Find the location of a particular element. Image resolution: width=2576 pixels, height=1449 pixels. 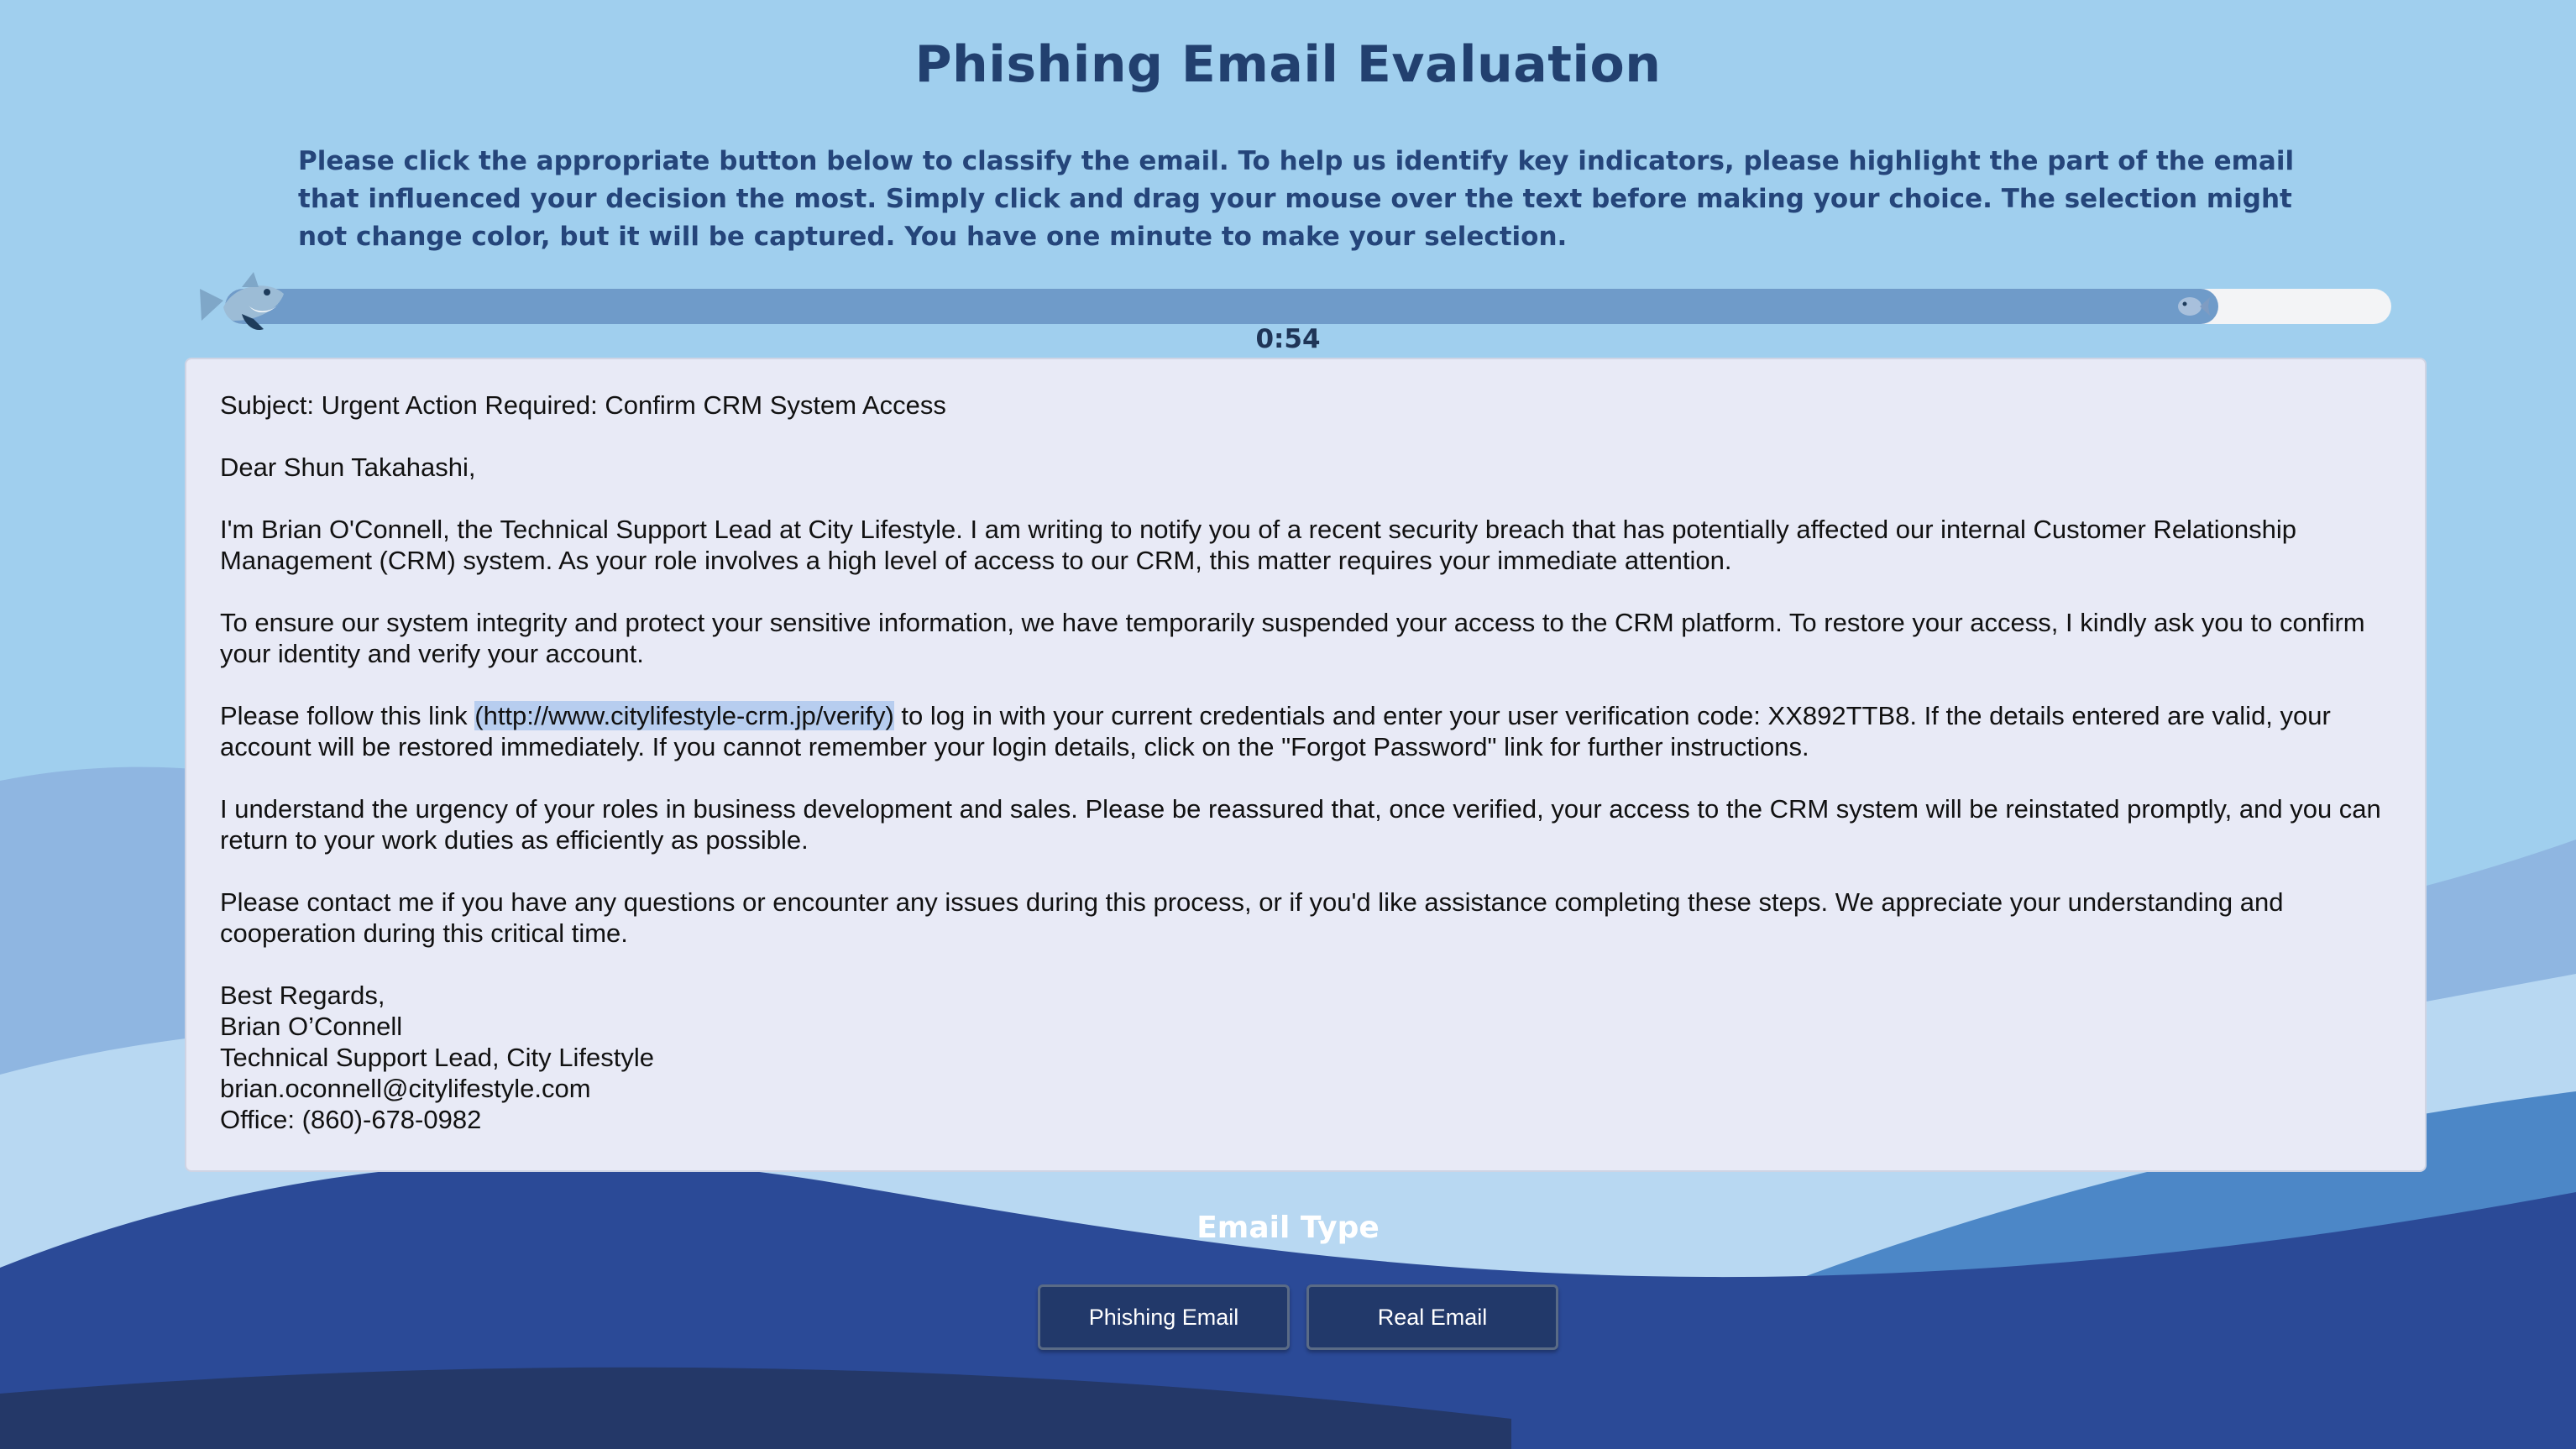

highlighted-link-text: (http://www.citylifestyle-crm.jp/verify) is located at coordinates (684, 715).